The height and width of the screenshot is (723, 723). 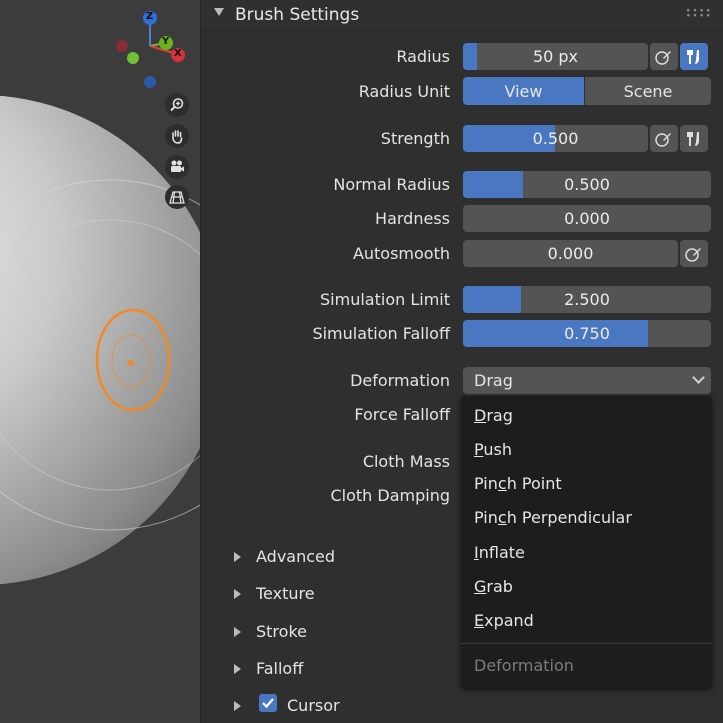 What do you see at coordinates (504, 620) in the screenshot?
I see `menu-item-expand: Expand` at bounding box center [504, 620].